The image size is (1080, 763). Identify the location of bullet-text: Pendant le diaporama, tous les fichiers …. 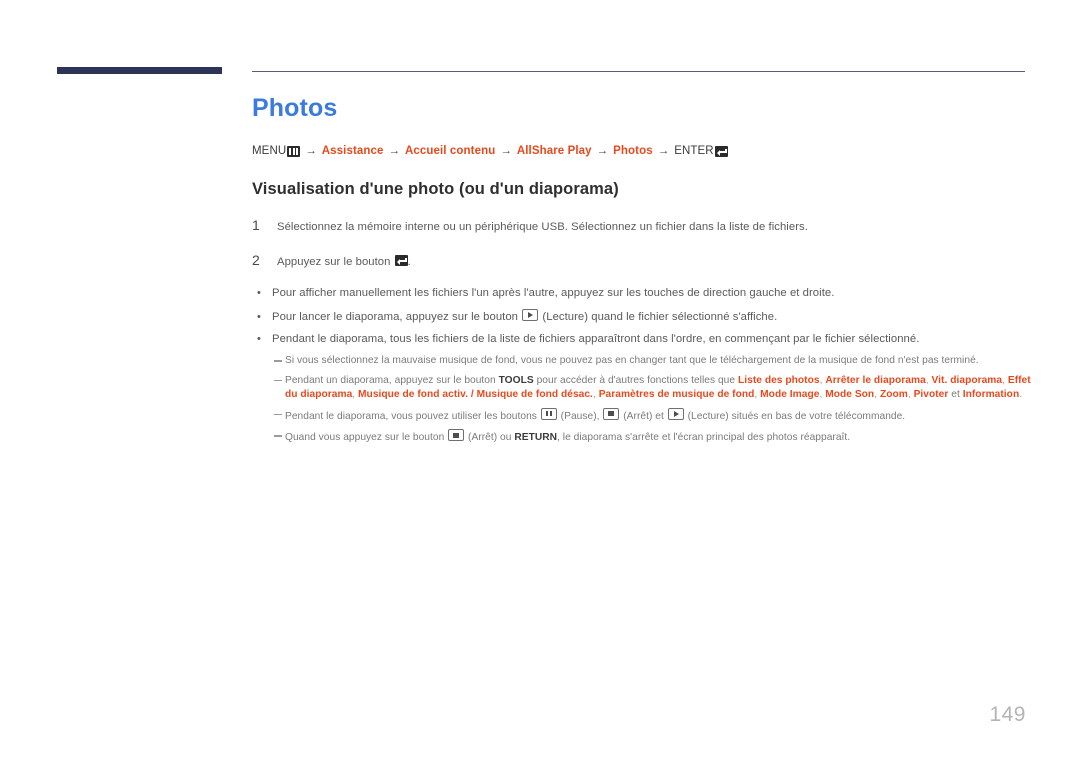
(596, 338).